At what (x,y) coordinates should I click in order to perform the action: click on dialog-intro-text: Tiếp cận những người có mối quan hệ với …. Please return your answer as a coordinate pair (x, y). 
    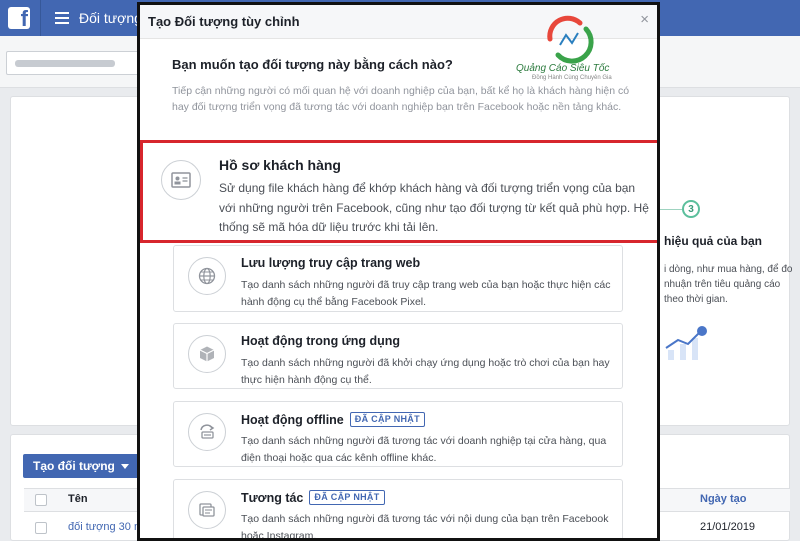
    Looking at the image, I should click on (401, 99).